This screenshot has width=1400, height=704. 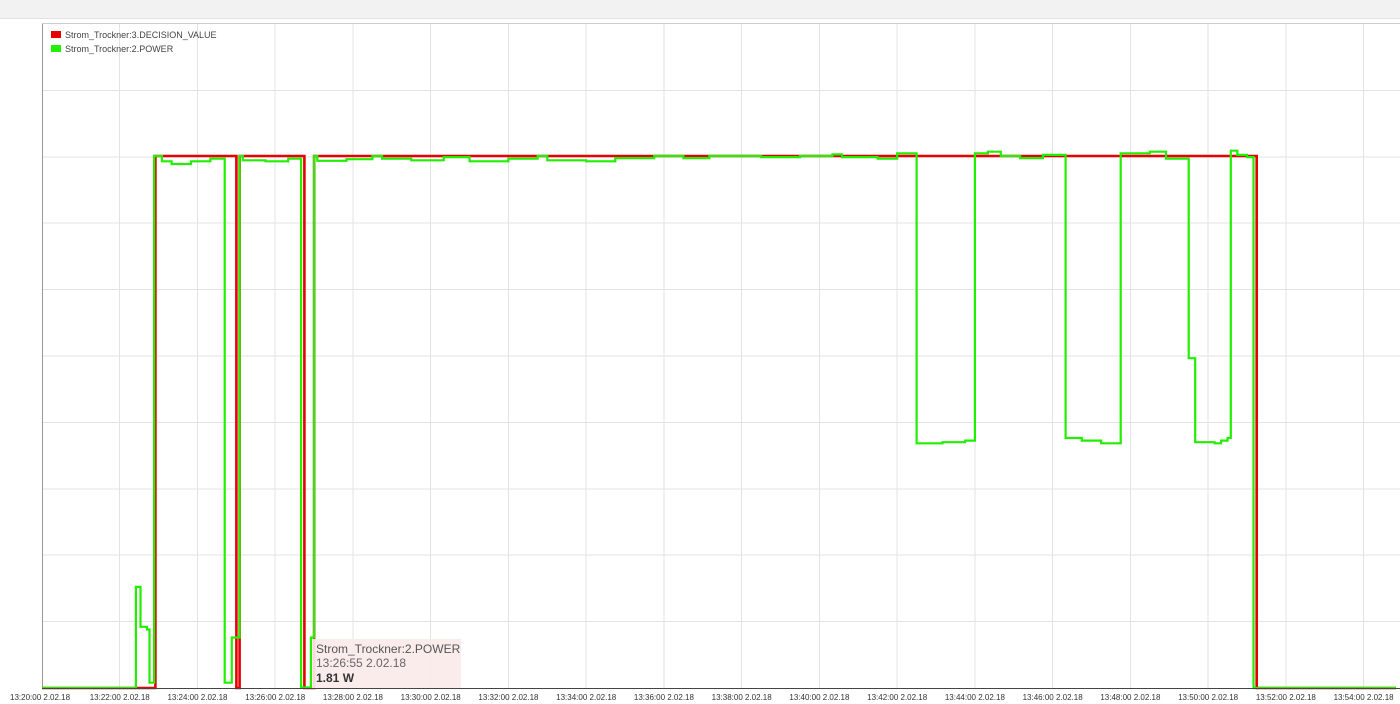 I want to click on x-tick-label: 13:30:00 2.02.18, so click(x=431, y=697).